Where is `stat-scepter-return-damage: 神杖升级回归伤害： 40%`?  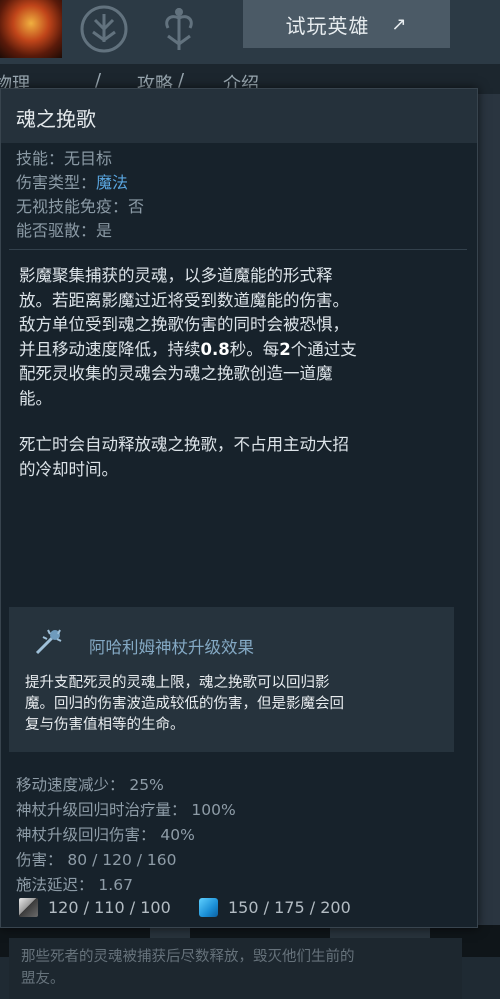 stat-scepter-return-damage: 神杖升级回归伤害： 40% is located at coordinates (105, 835).